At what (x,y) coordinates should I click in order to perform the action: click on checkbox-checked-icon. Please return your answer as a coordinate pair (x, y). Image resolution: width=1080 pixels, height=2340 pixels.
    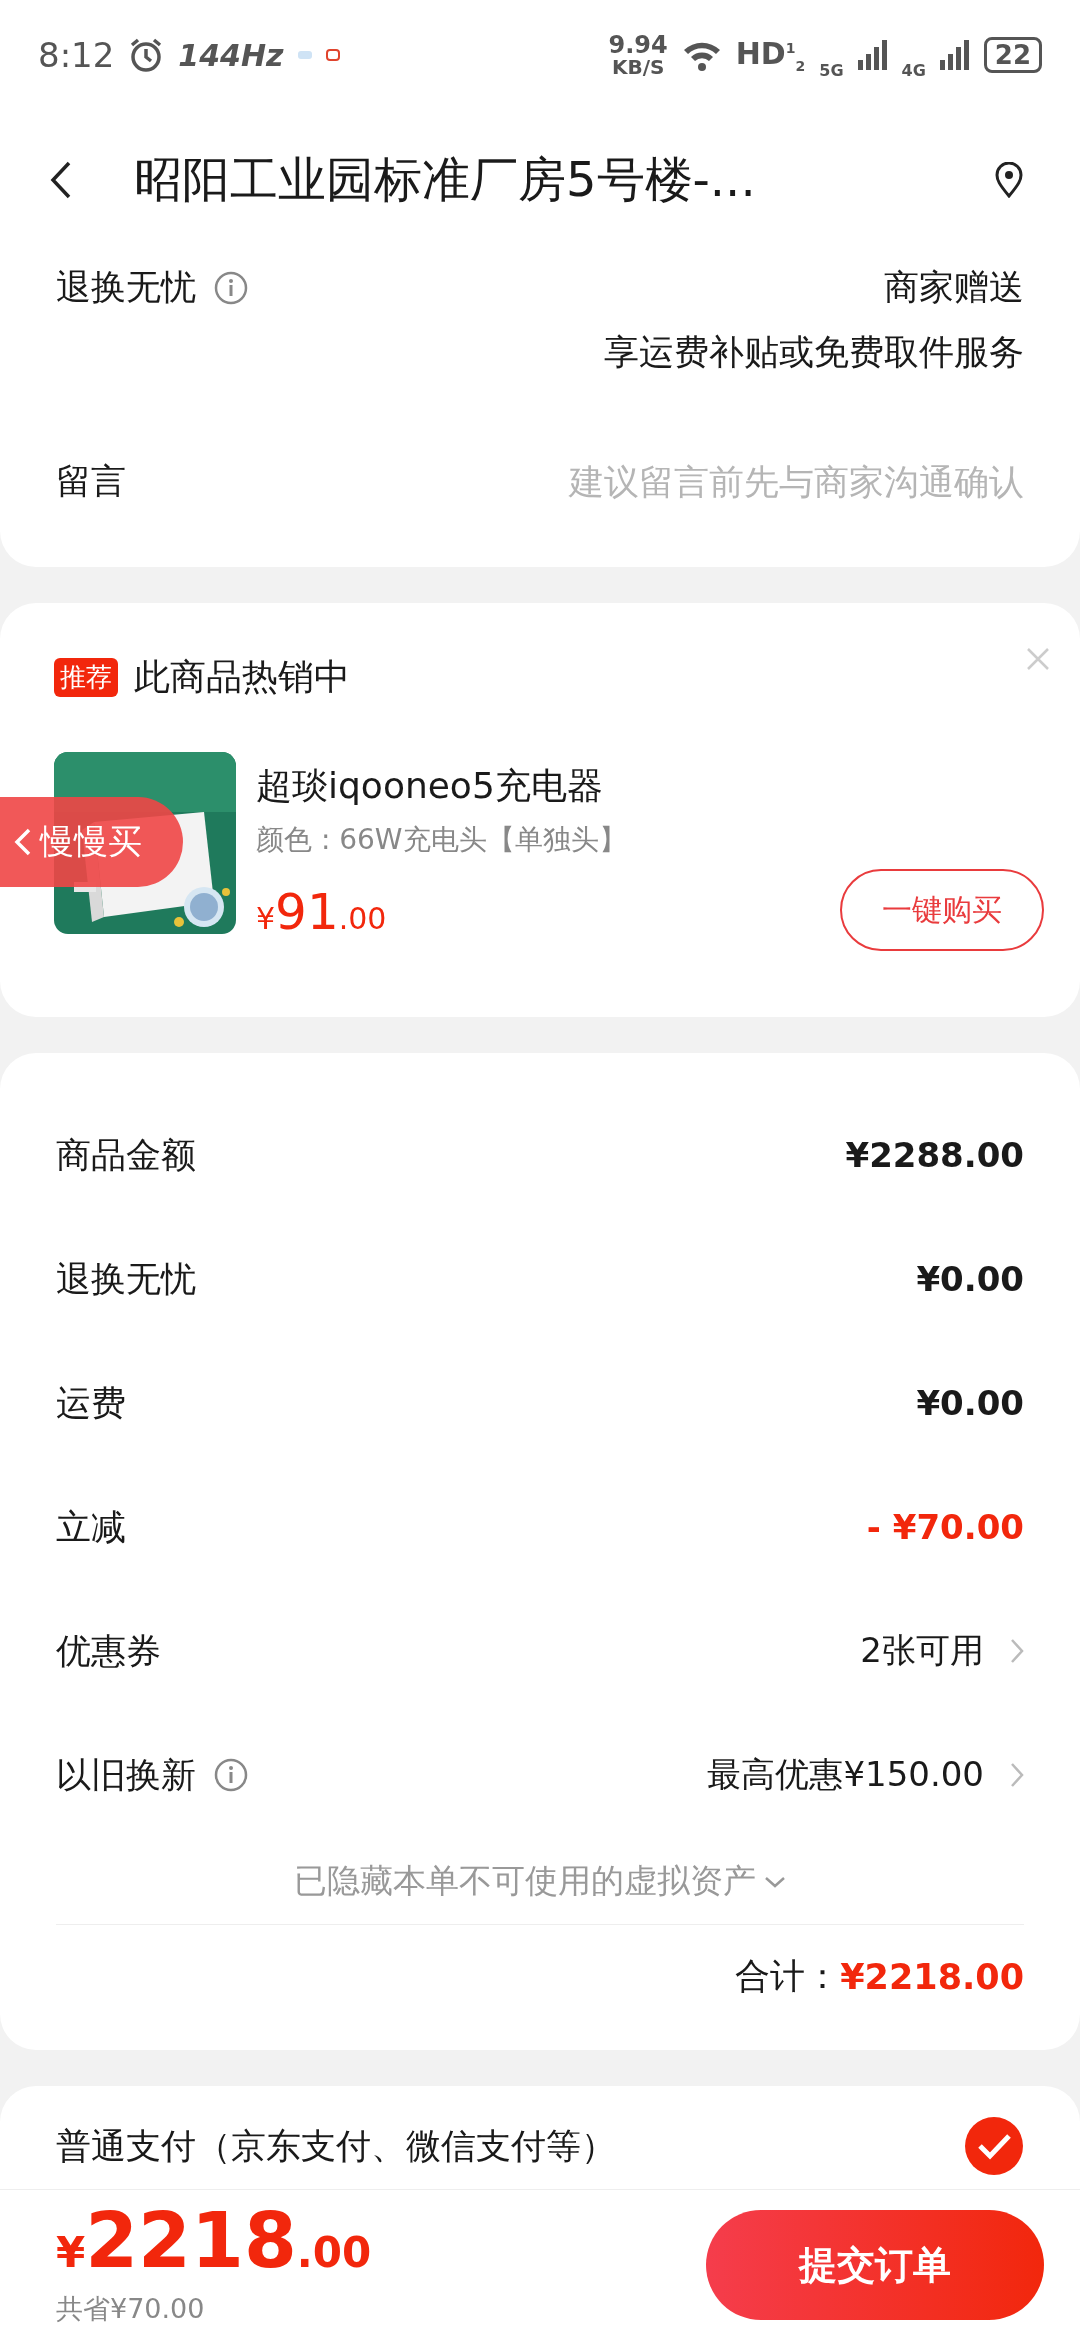
    Looking at the image, I should click on (994, 2146).